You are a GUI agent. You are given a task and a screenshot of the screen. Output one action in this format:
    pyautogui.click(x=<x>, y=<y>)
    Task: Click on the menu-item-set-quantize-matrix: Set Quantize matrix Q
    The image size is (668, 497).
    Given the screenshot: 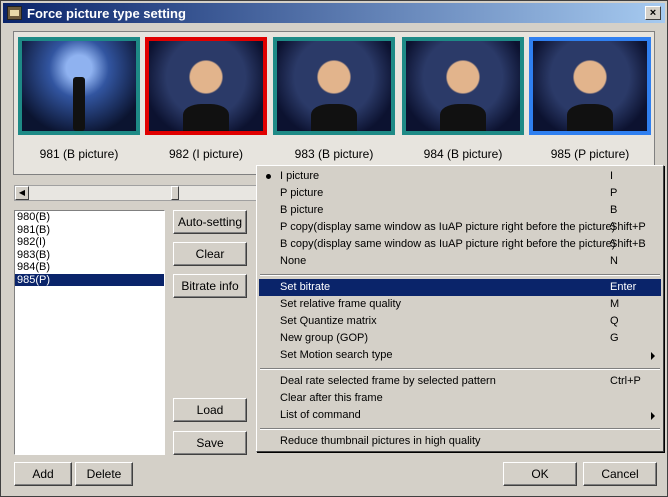 What is the action you would take?
    pyautogui.click(x=460, y=321)
    